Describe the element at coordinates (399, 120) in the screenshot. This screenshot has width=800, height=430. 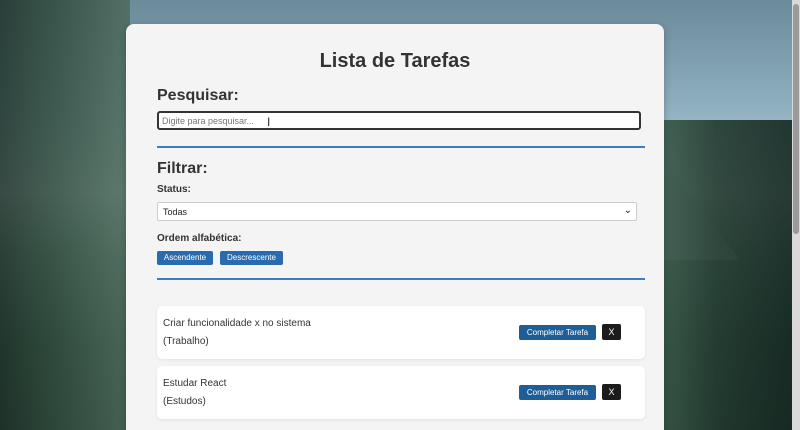
I see `search-input` at that location.